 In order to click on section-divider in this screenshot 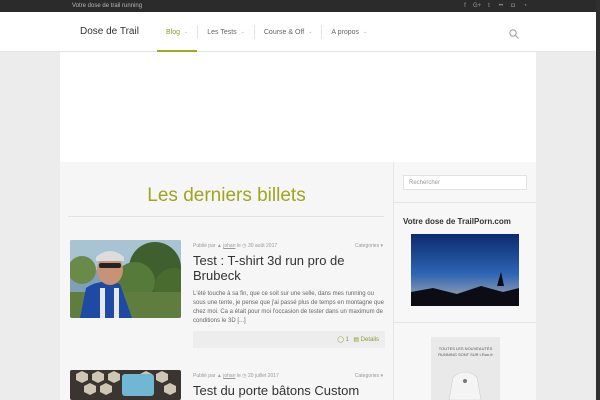, I will do `click(226, 216)`.